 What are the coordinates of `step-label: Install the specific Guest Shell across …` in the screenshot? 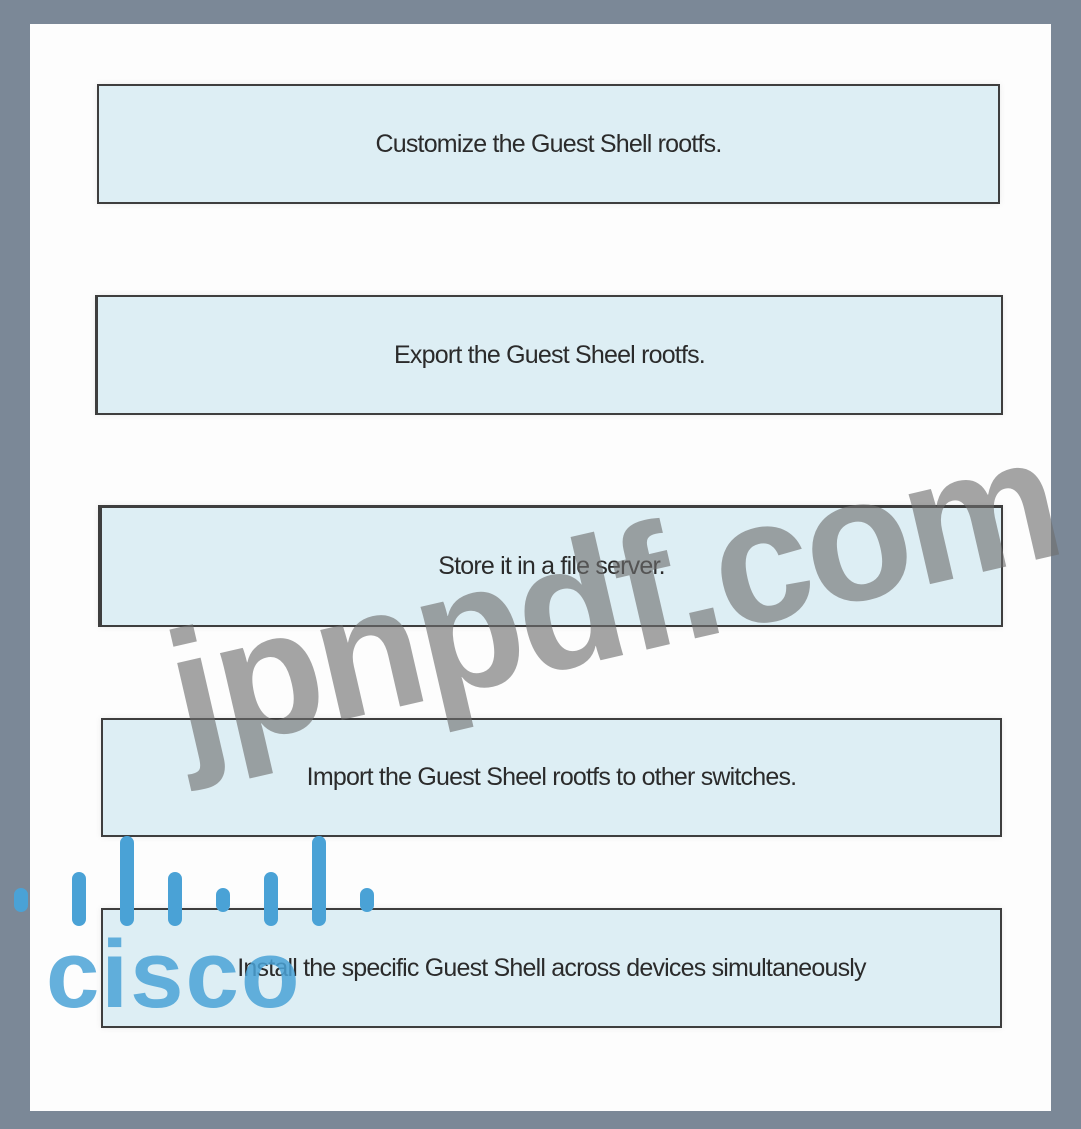 It's located at (551, 967).